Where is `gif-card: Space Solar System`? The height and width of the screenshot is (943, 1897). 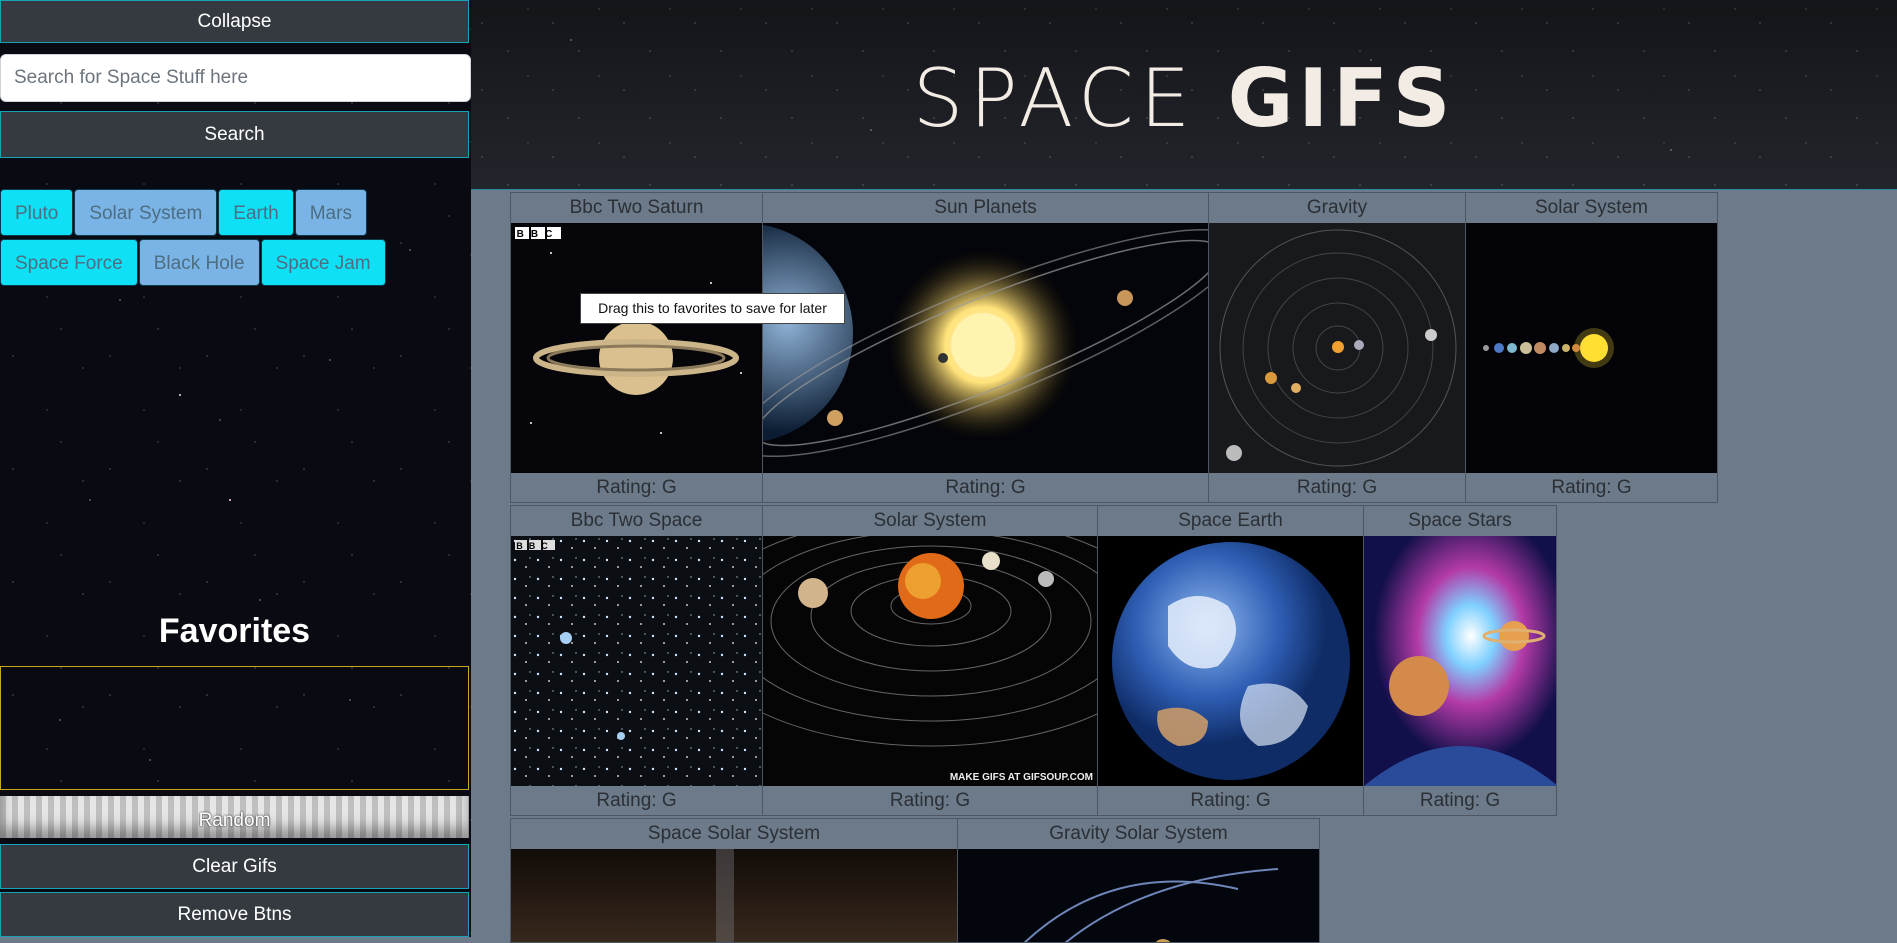 gif-card: Space Solar System is located at coordinates (734, 880).